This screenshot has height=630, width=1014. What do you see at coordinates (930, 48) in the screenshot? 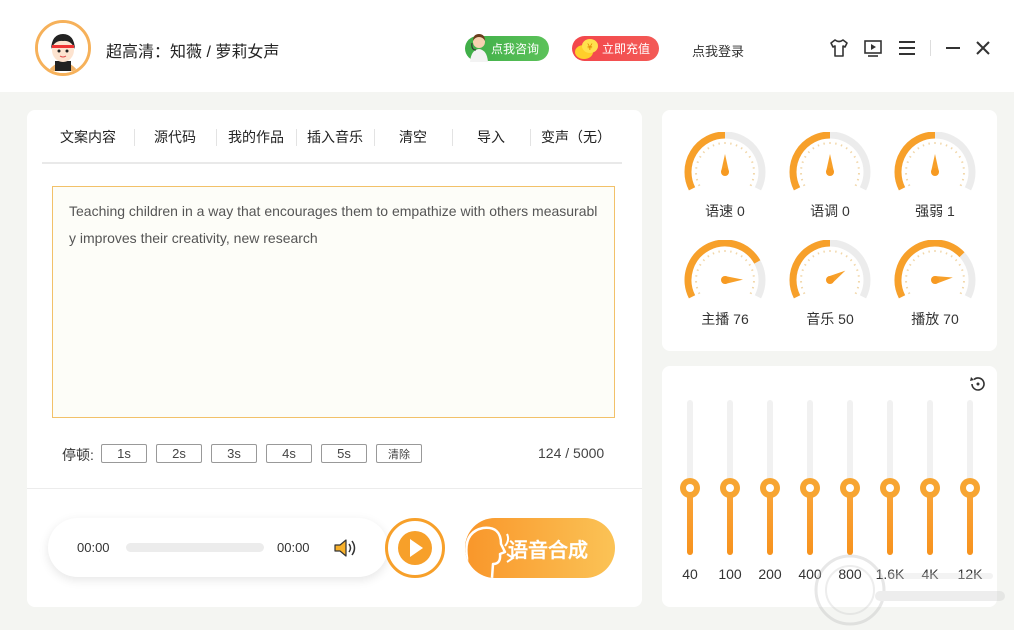
I see `header-divider` at bounding box center [930, 48].